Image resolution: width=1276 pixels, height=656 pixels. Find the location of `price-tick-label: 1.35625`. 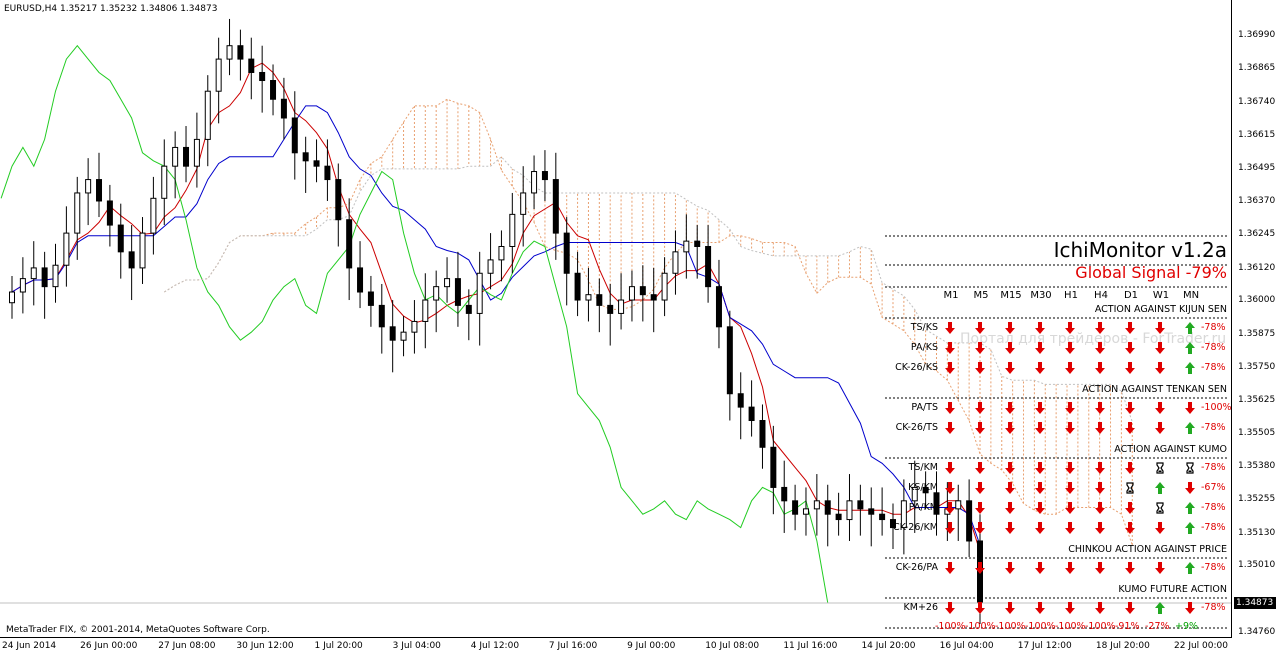

price-tick-label: 1.35625 is located at coordinates (1257, 400).